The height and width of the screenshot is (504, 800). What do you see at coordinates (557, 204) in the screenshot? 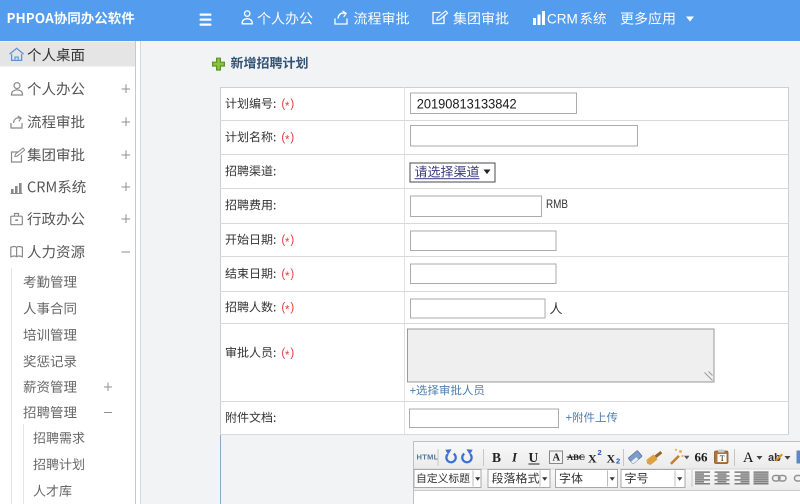
I see `svg-text: RMB` at bounding box center [557, 204].